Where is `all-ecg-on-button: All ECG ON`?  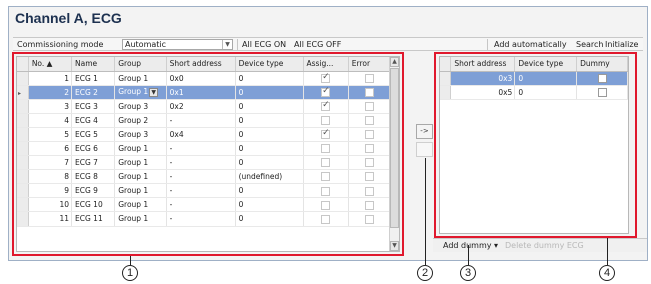
all-ecg-on-button: All ECG ON is located at coordinates (264, 44).